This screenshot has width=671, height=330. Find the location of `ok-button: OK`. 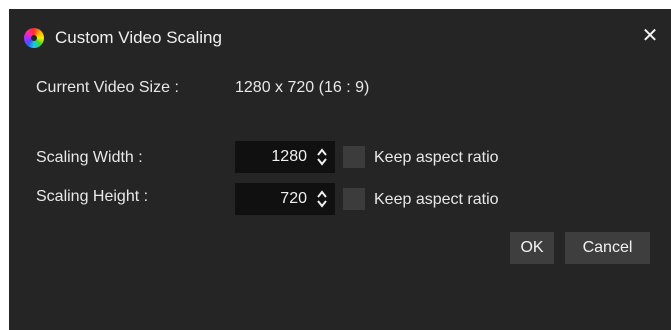

ok-button: OK is located at coordinates (532, 248).